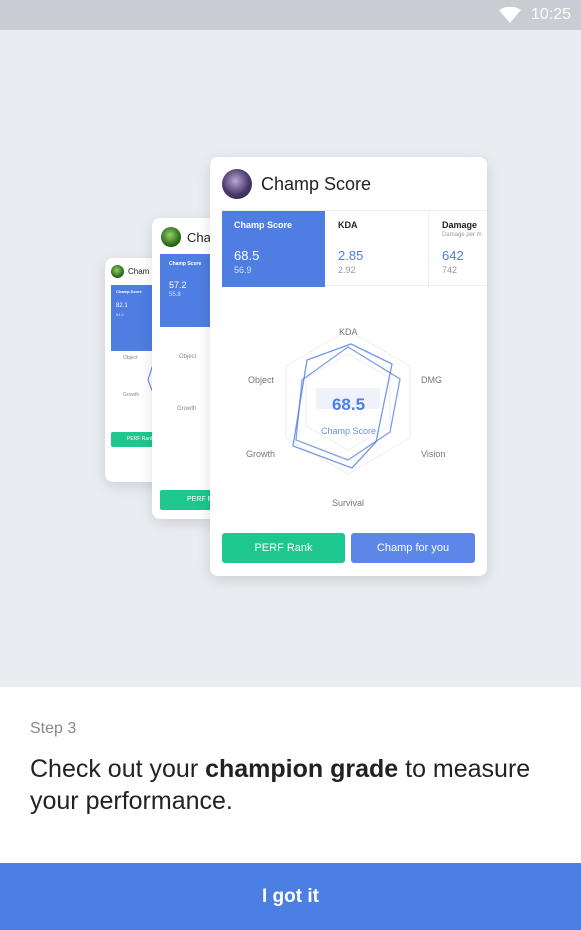  Describe the element at coordinates (175, 295) in the screenshot. I see `score-prev: 55.8` at that location.